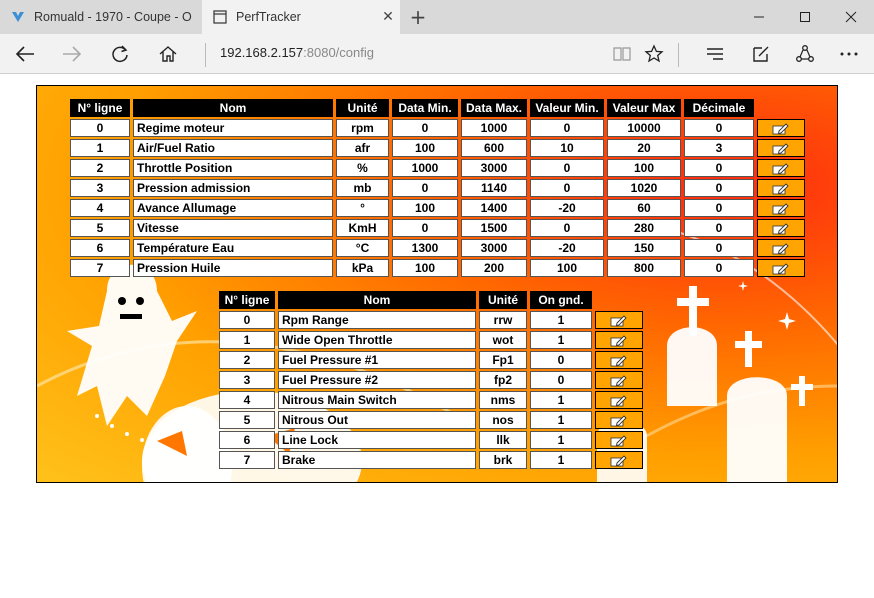  I want to click on address-bar: 192.168.2.157:8080/config, so click(297, 52).